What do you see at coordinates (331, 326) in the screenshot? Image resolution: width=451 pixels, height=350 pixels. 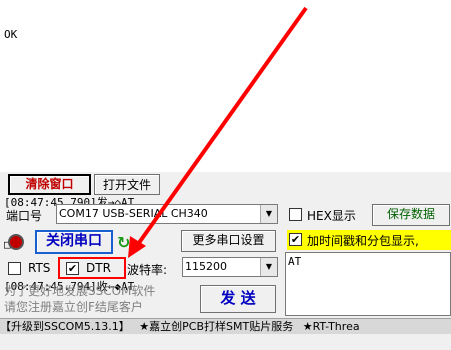 I see `status-item: ★RT-Threa` at bounding box center [331, 326].